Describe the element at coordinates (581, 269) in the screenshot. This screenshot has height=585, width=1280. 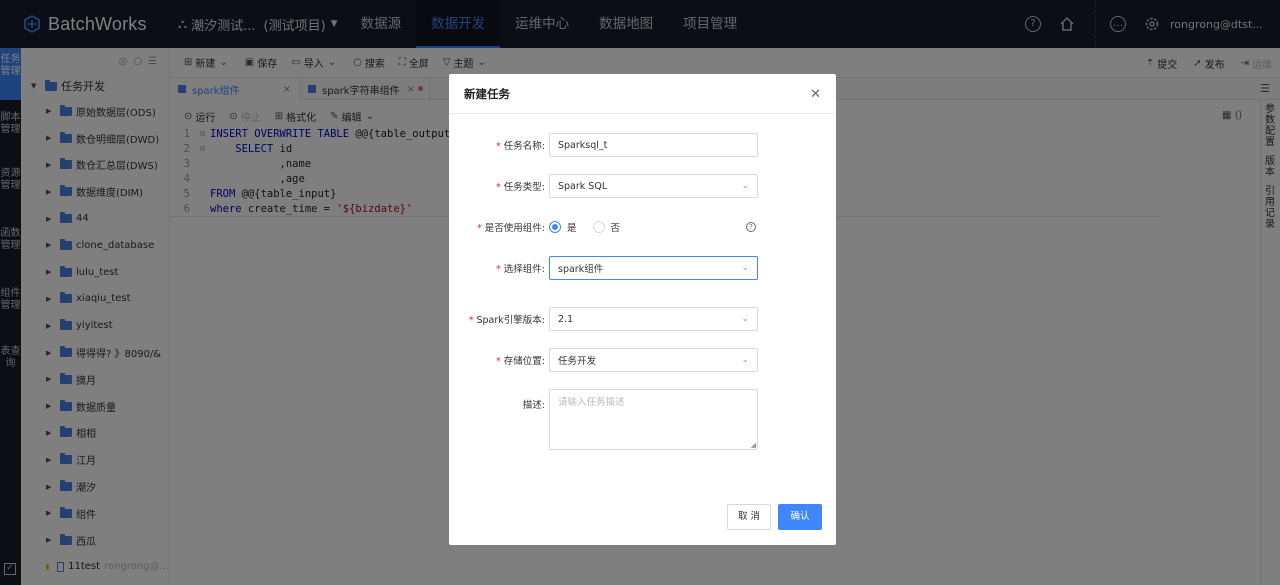
I see `select-value: spark组件` at that location.